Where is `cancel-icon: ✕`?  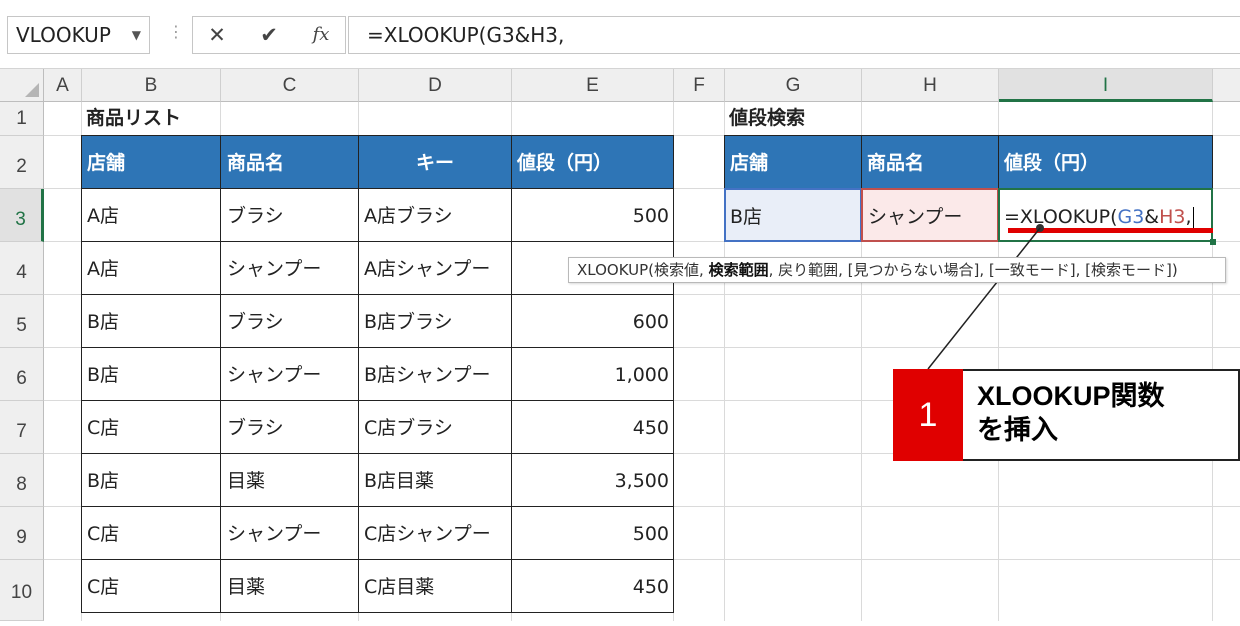
cancel-icon: ✕ is located at coordinates (217, 35).